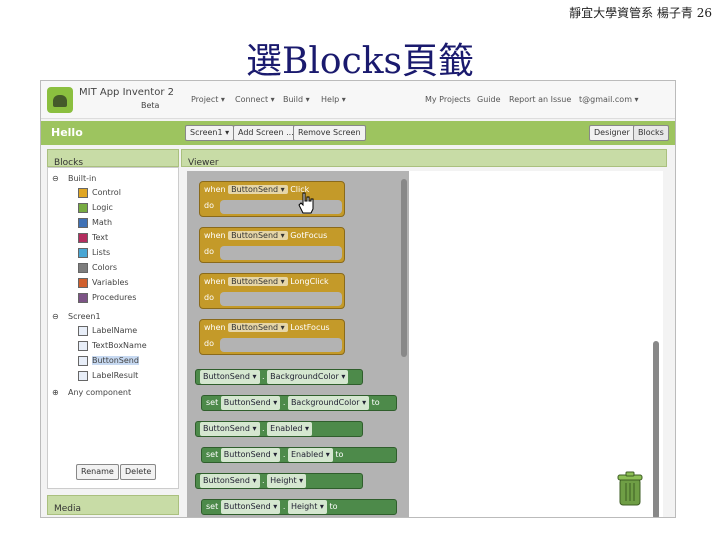  Describe the element at coordinates (115, 360) in the screenshot. I see `tree-component-item: ButtonSend` at that location.